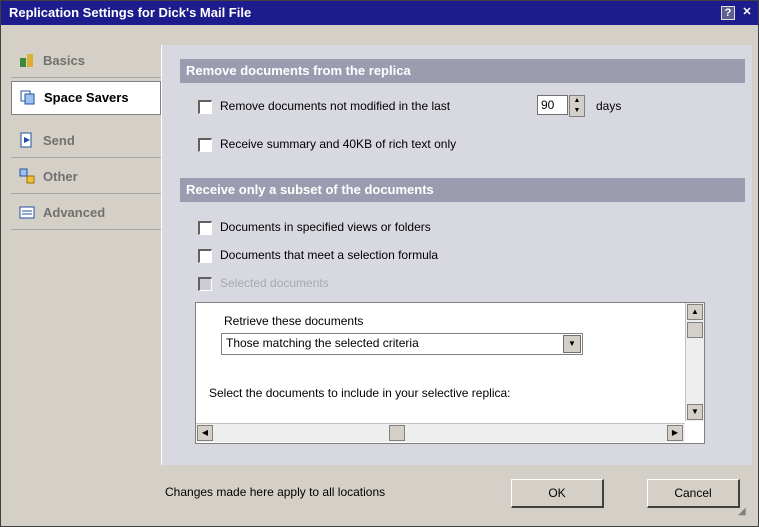  I want to click on remove-old-checkbox, so click(205, 107).